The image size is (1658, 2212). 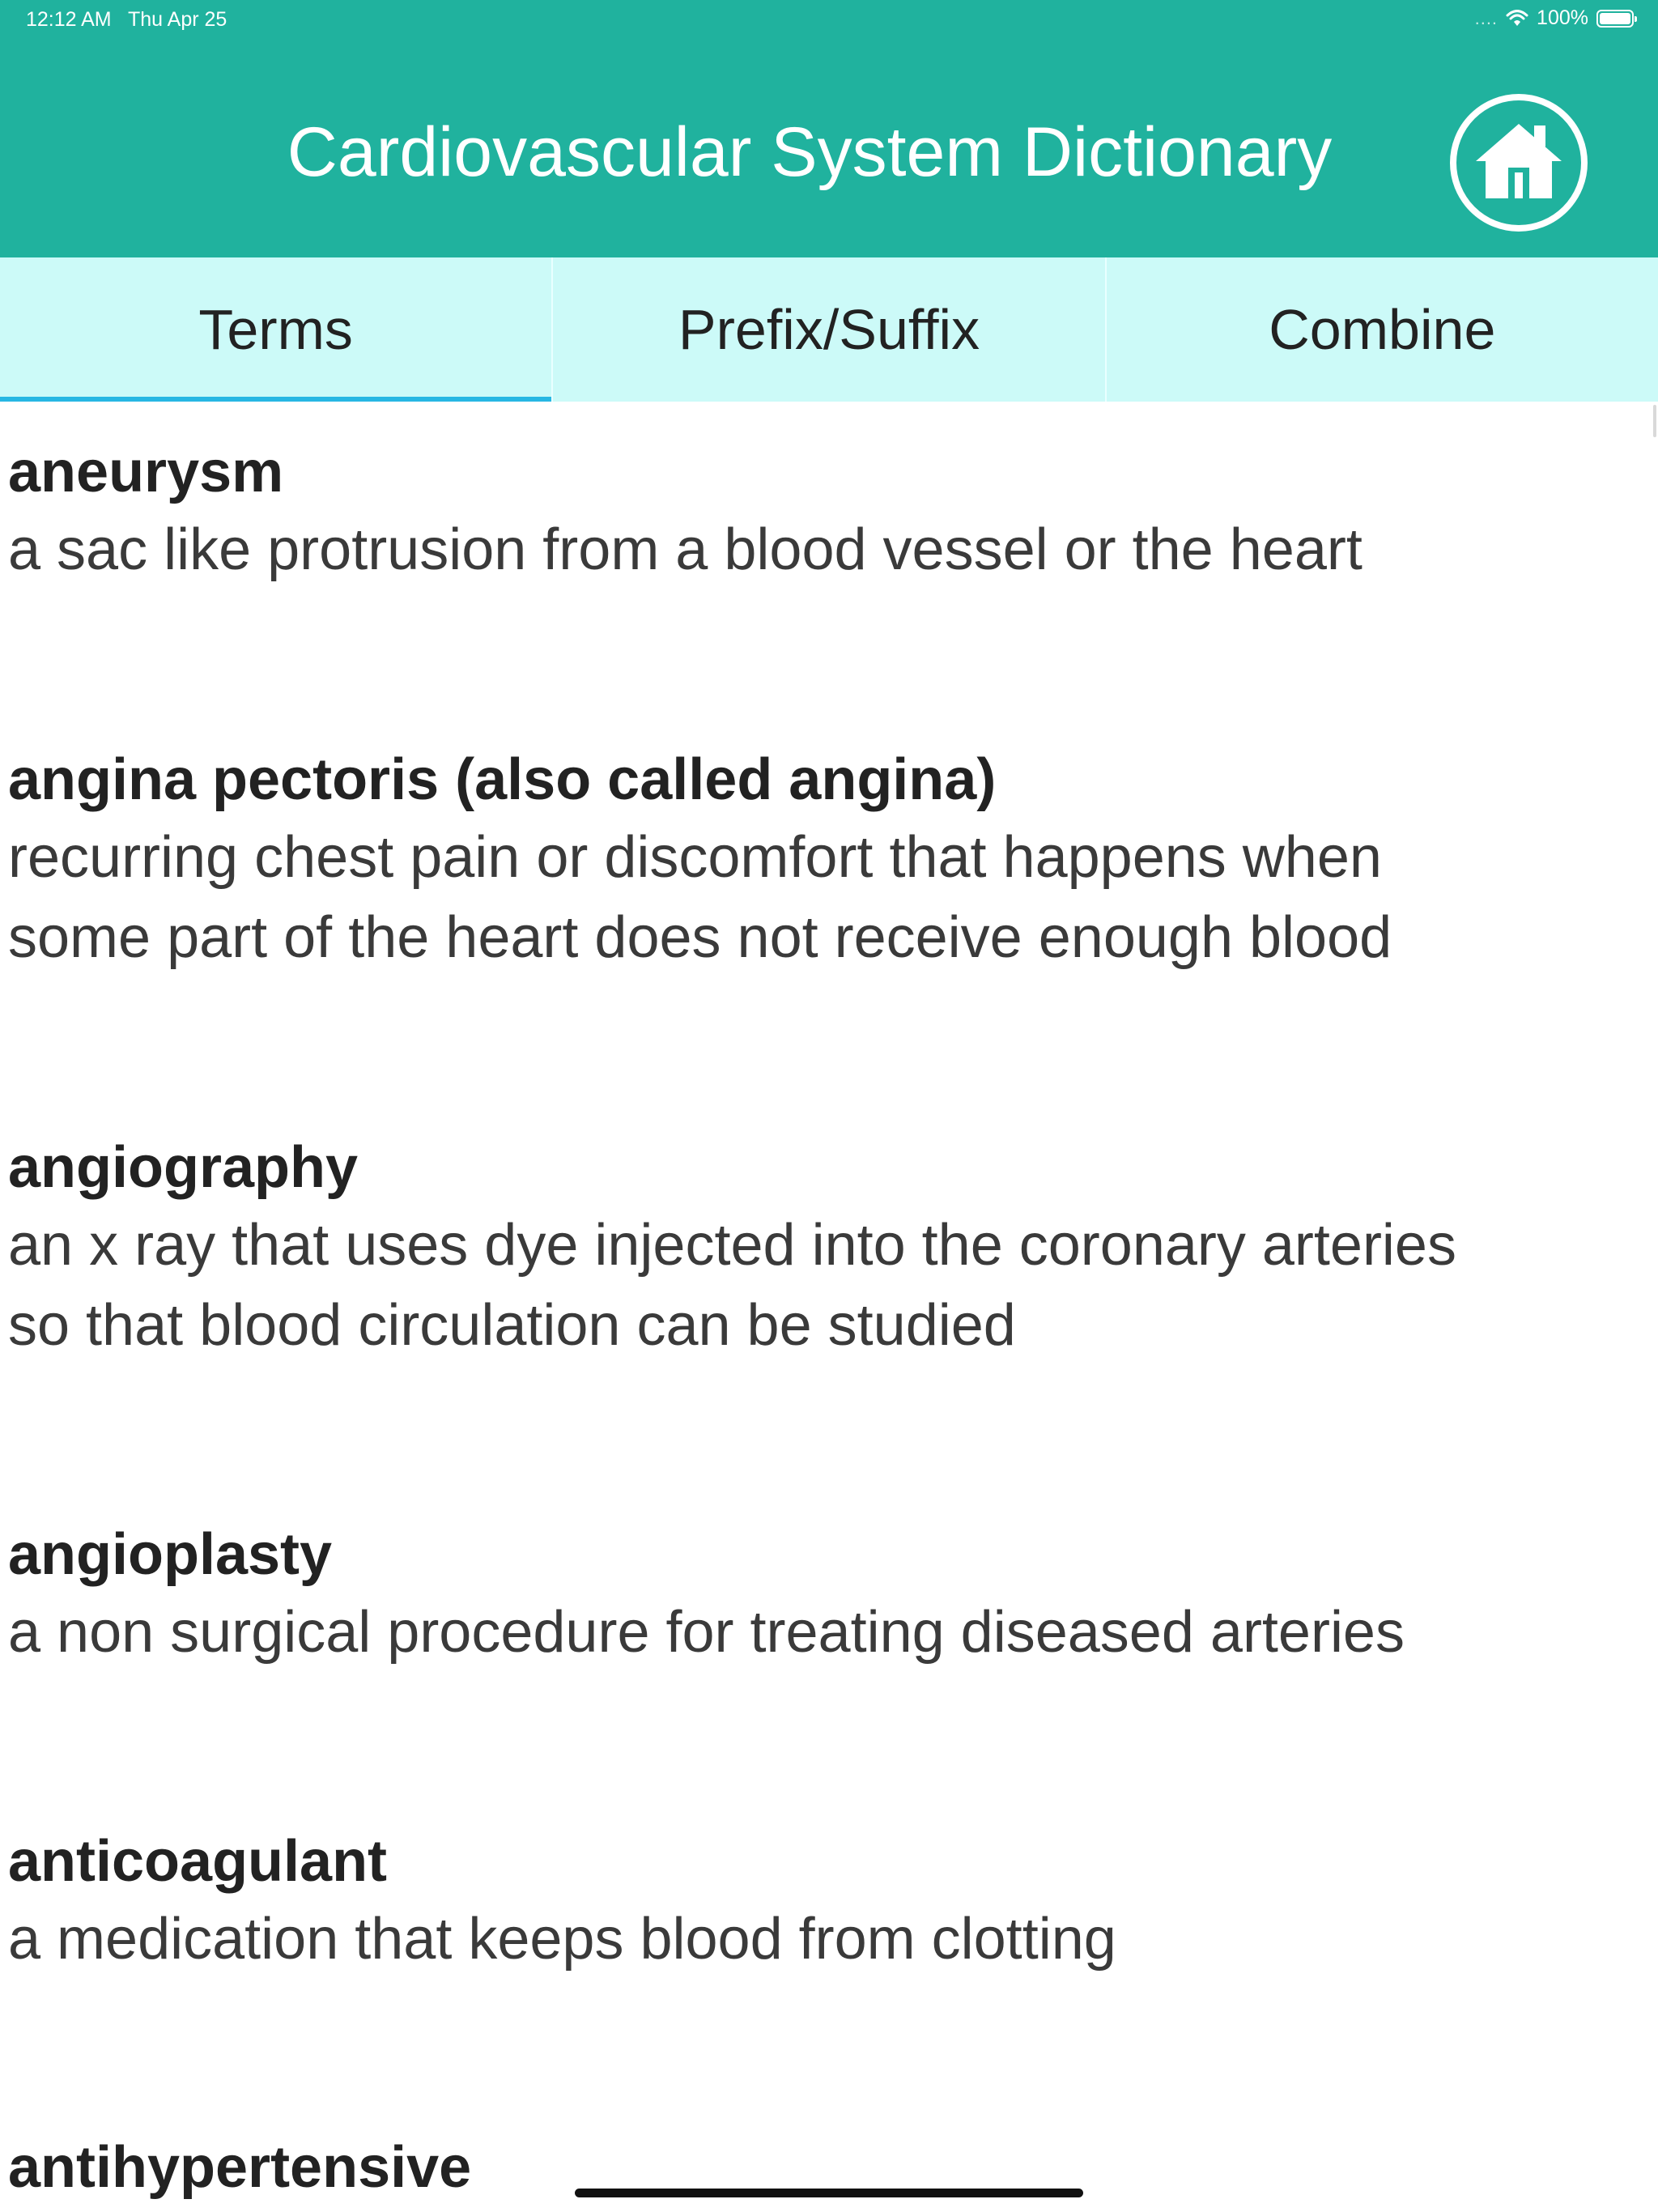 What do you see at coordinates (502, 779) in the screenshot?
I see `term-title: angina pectoris (also called angina)` at bounding box center [502, 779].